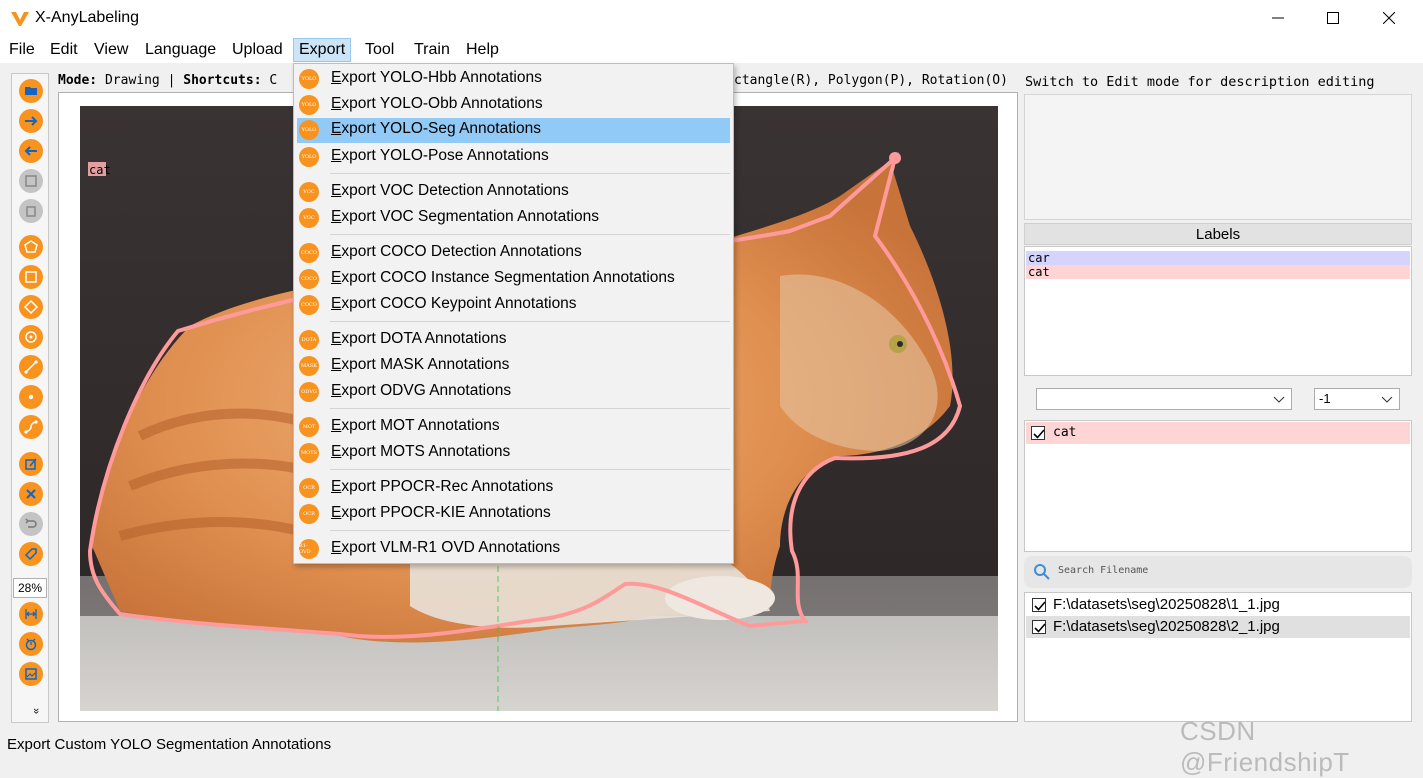 The image size is (1423, 778). I want to click on linestrip-tool-icon, so click(31, 427).